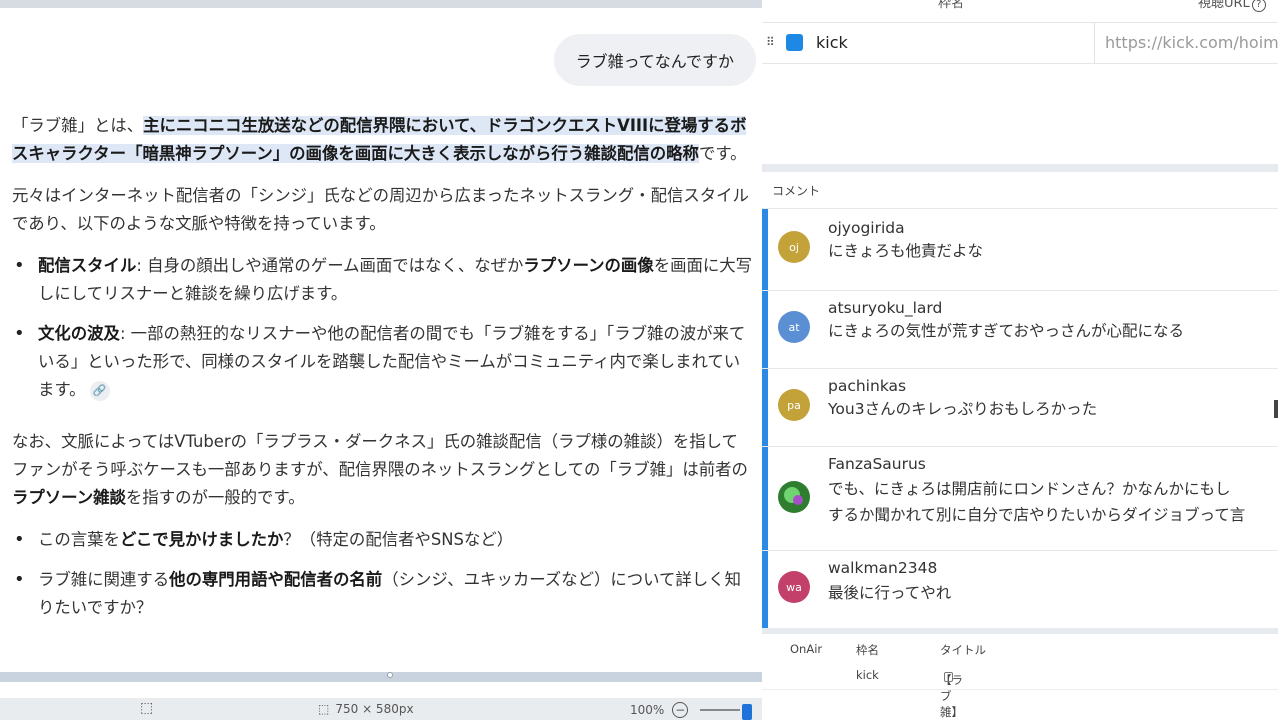 This screenshot has width=1278, height=720. Describe the element at coordinates (390, 675) in the screenshot. I see `resize-knob` at that location.